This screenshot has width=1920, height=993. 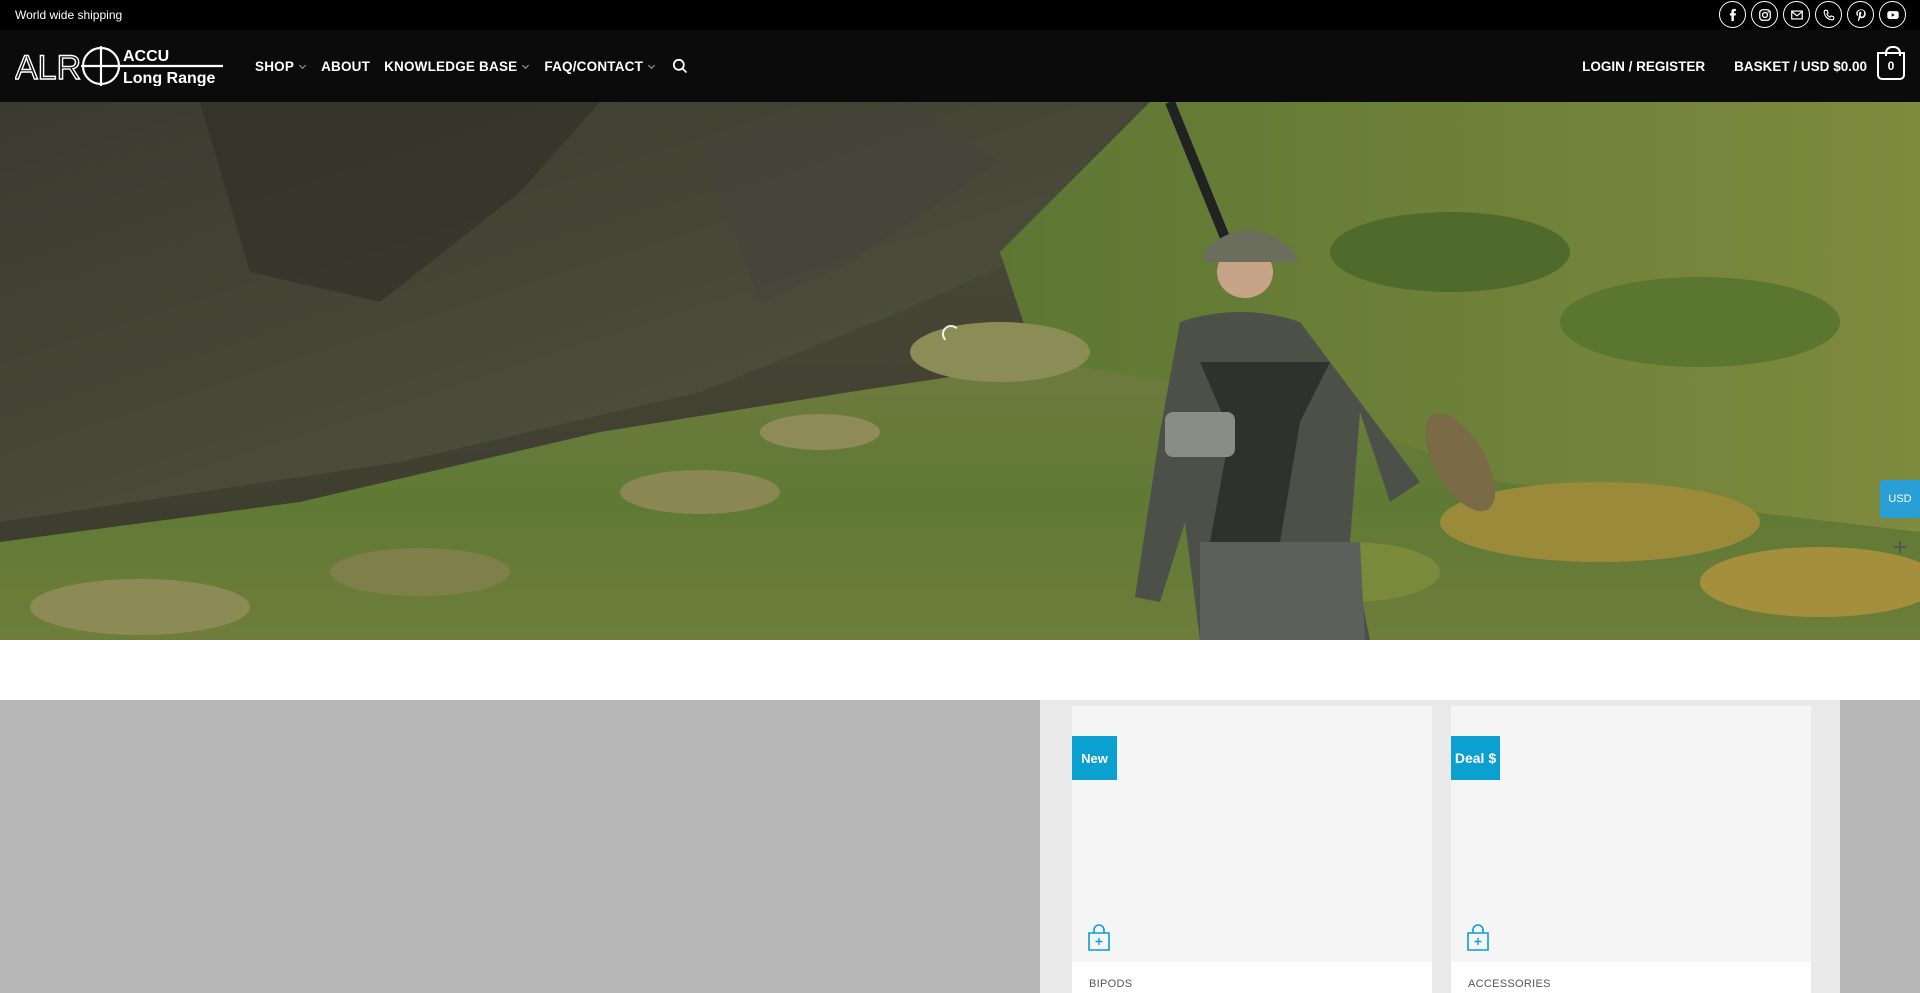 I want to click on nav-item-label: KNOWLEDGE BASE, so click(x=451, y=66).